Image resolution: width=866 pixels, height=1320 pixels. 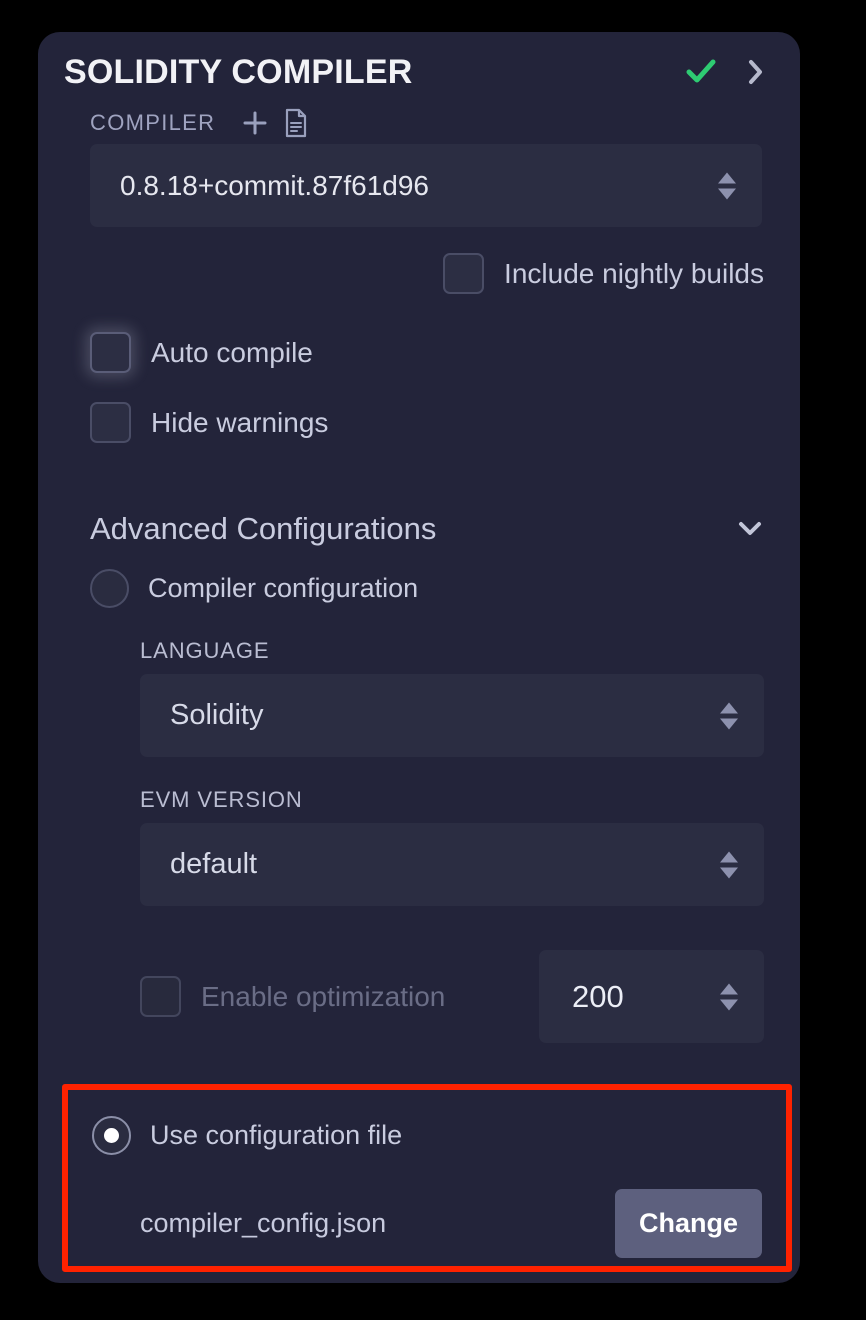 What do you see at coordinates (240, 422) in the screenshot?
I see `hide-warnings-label: Hide warnings` at bounding box center [240, 422].